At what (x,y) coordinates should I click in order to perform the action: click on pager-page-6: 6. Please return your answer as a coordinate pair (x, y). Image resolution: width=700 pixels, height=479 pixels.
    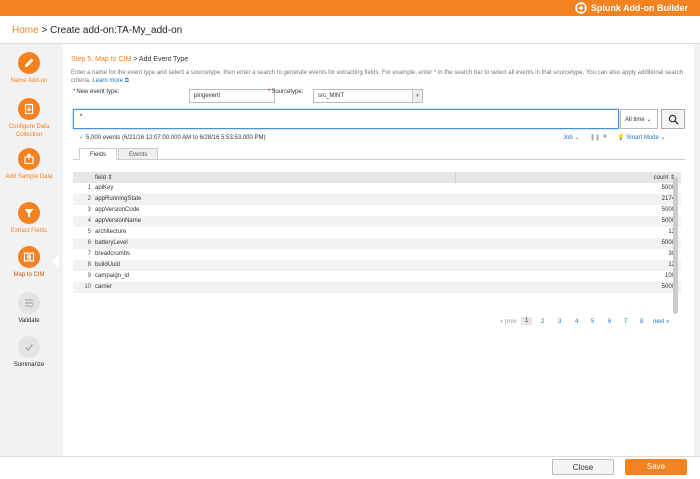
    Looking at the image, I should click on (609, 322).